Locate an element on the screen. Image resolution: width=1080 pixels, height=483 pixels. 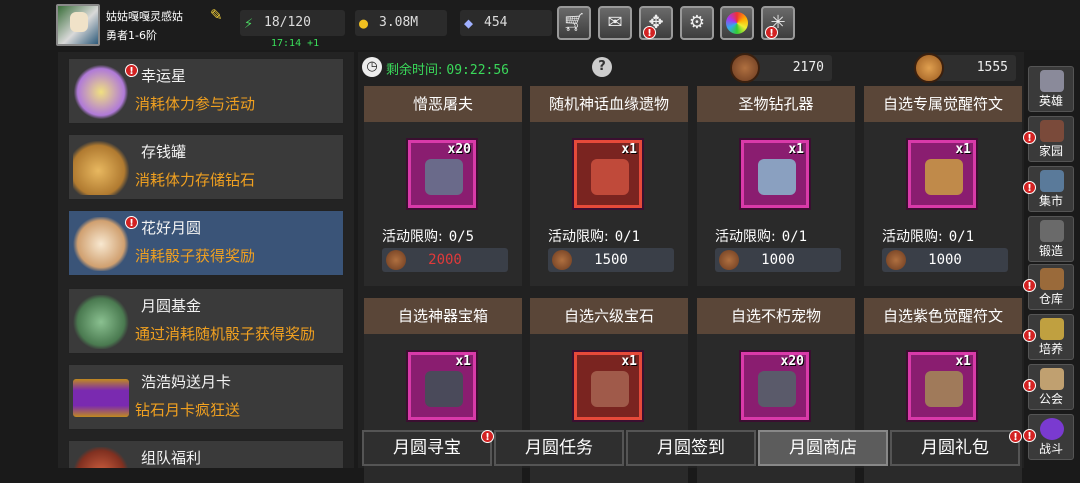
event-item-lucky-star: ! 幸运星 消耗体力参与活动 is located at coordinates (206, 91).